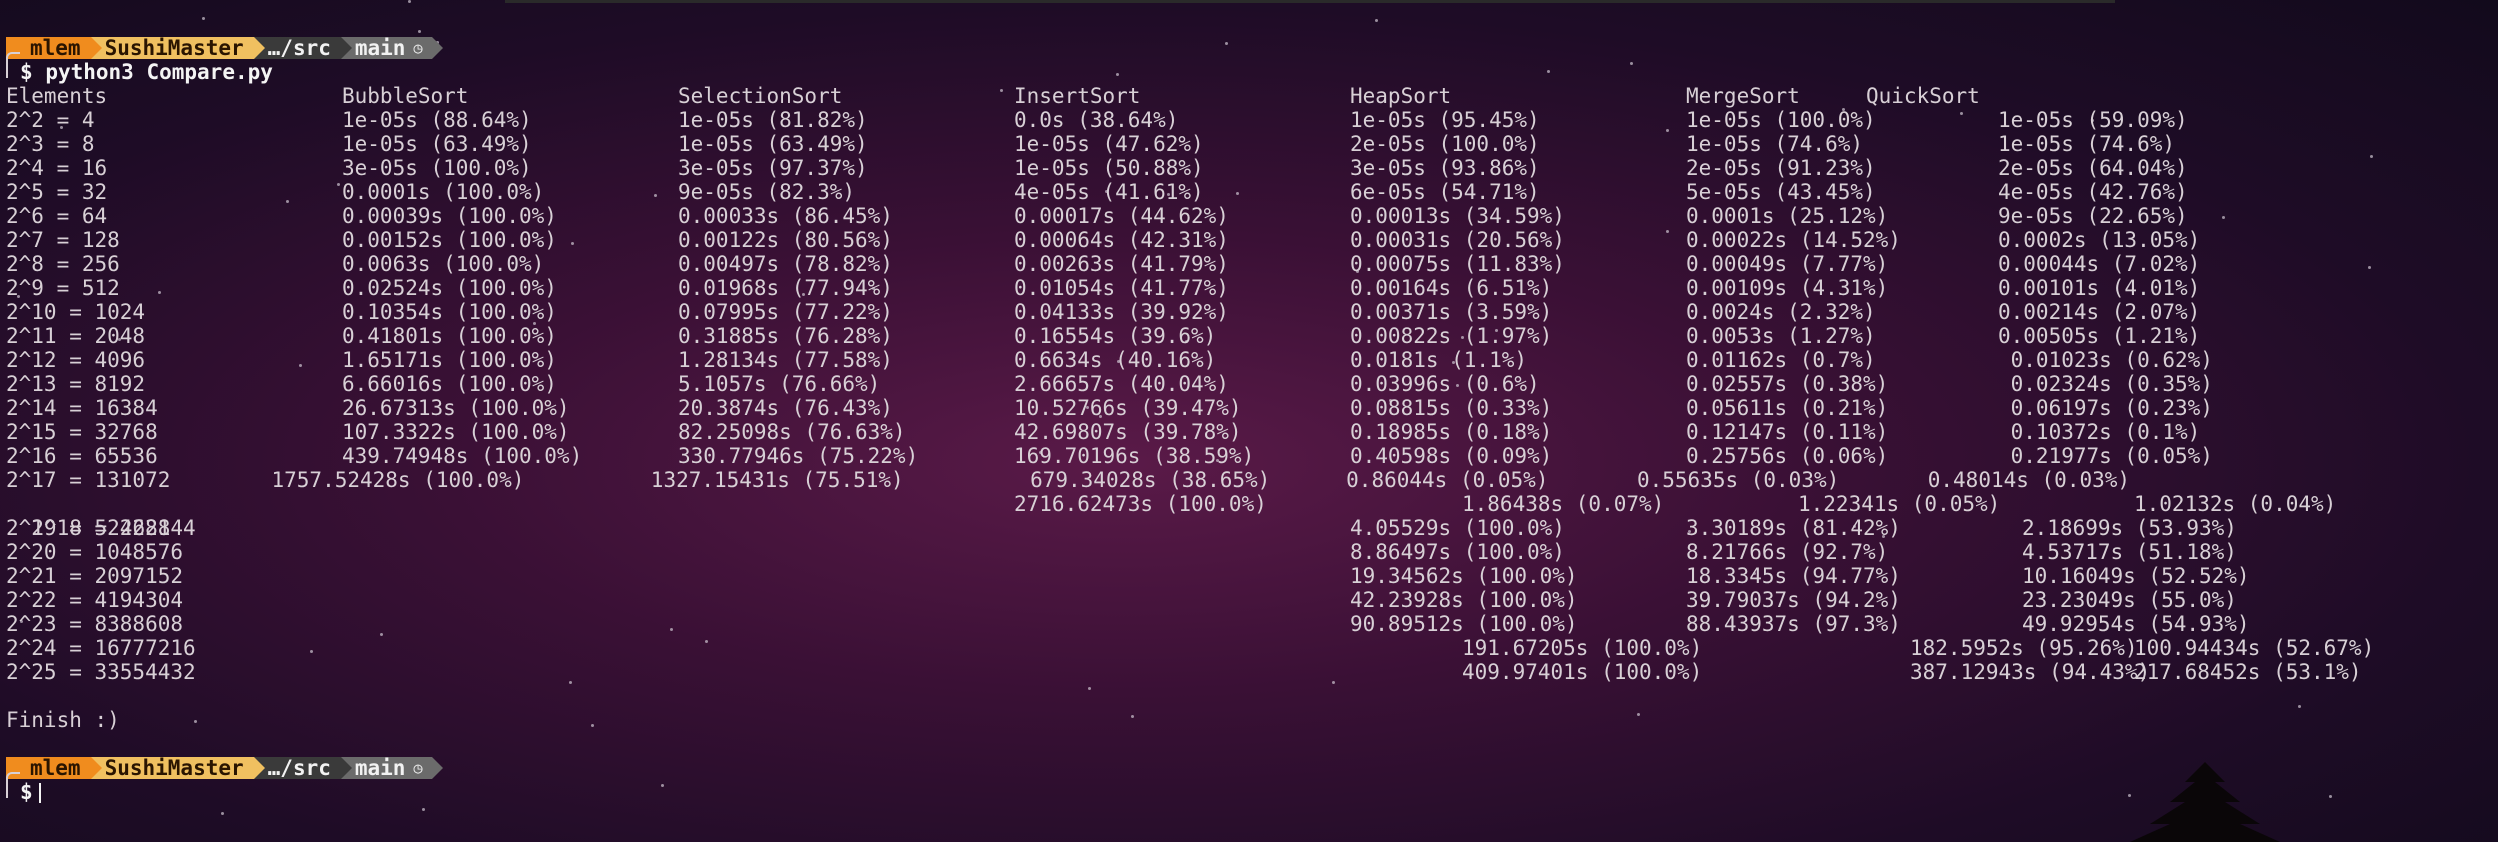 Image resolution: width=2498 pixels, height=842 pixels. Describe the element at coordinates (82, 432) in the screenshot. I see `row-elements: 2^15 = 32768` at that location.